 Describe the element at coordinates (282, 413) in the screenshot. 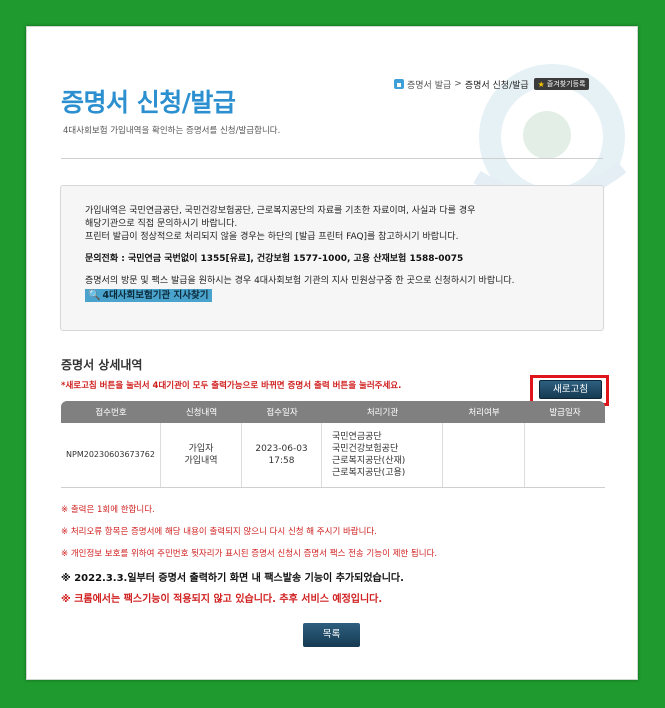

I see `column-header: 접수일자` at that location.